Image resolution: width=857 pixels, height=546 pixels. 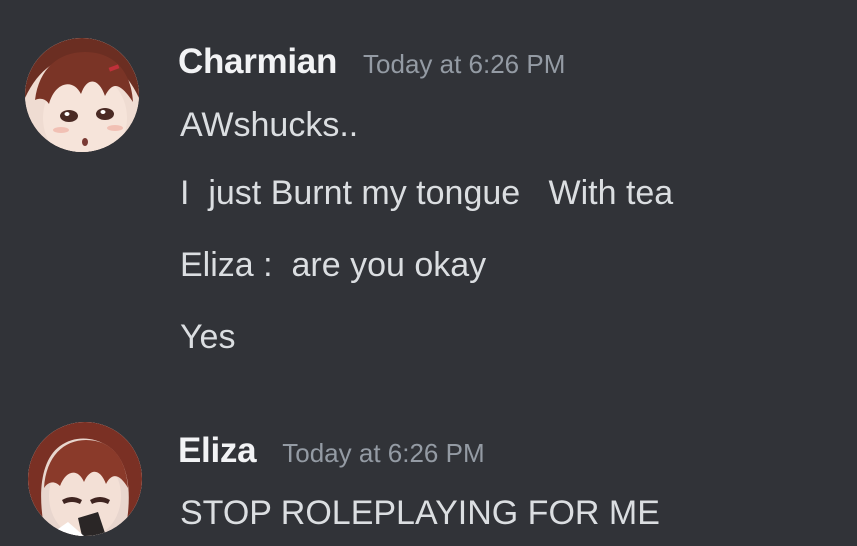 I want to click on message-line: Eliza : are you okay, so click(x=333, y=265).